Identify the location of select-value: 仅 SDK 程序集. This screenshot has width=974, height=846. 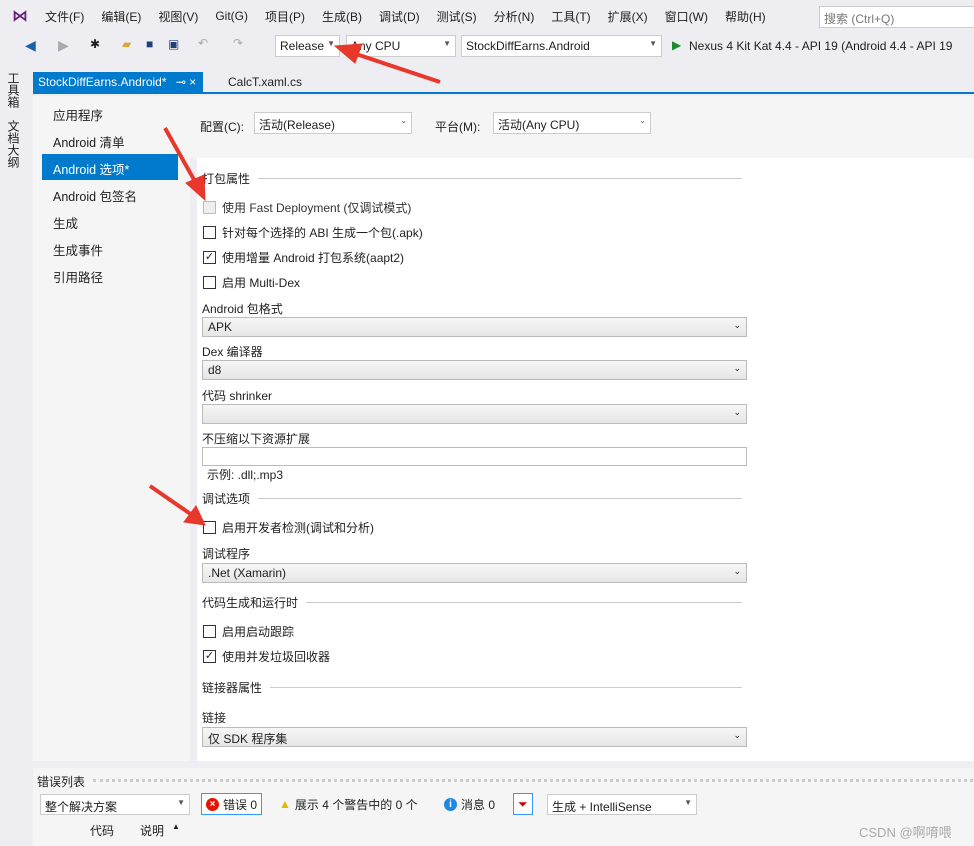
(248, 739).